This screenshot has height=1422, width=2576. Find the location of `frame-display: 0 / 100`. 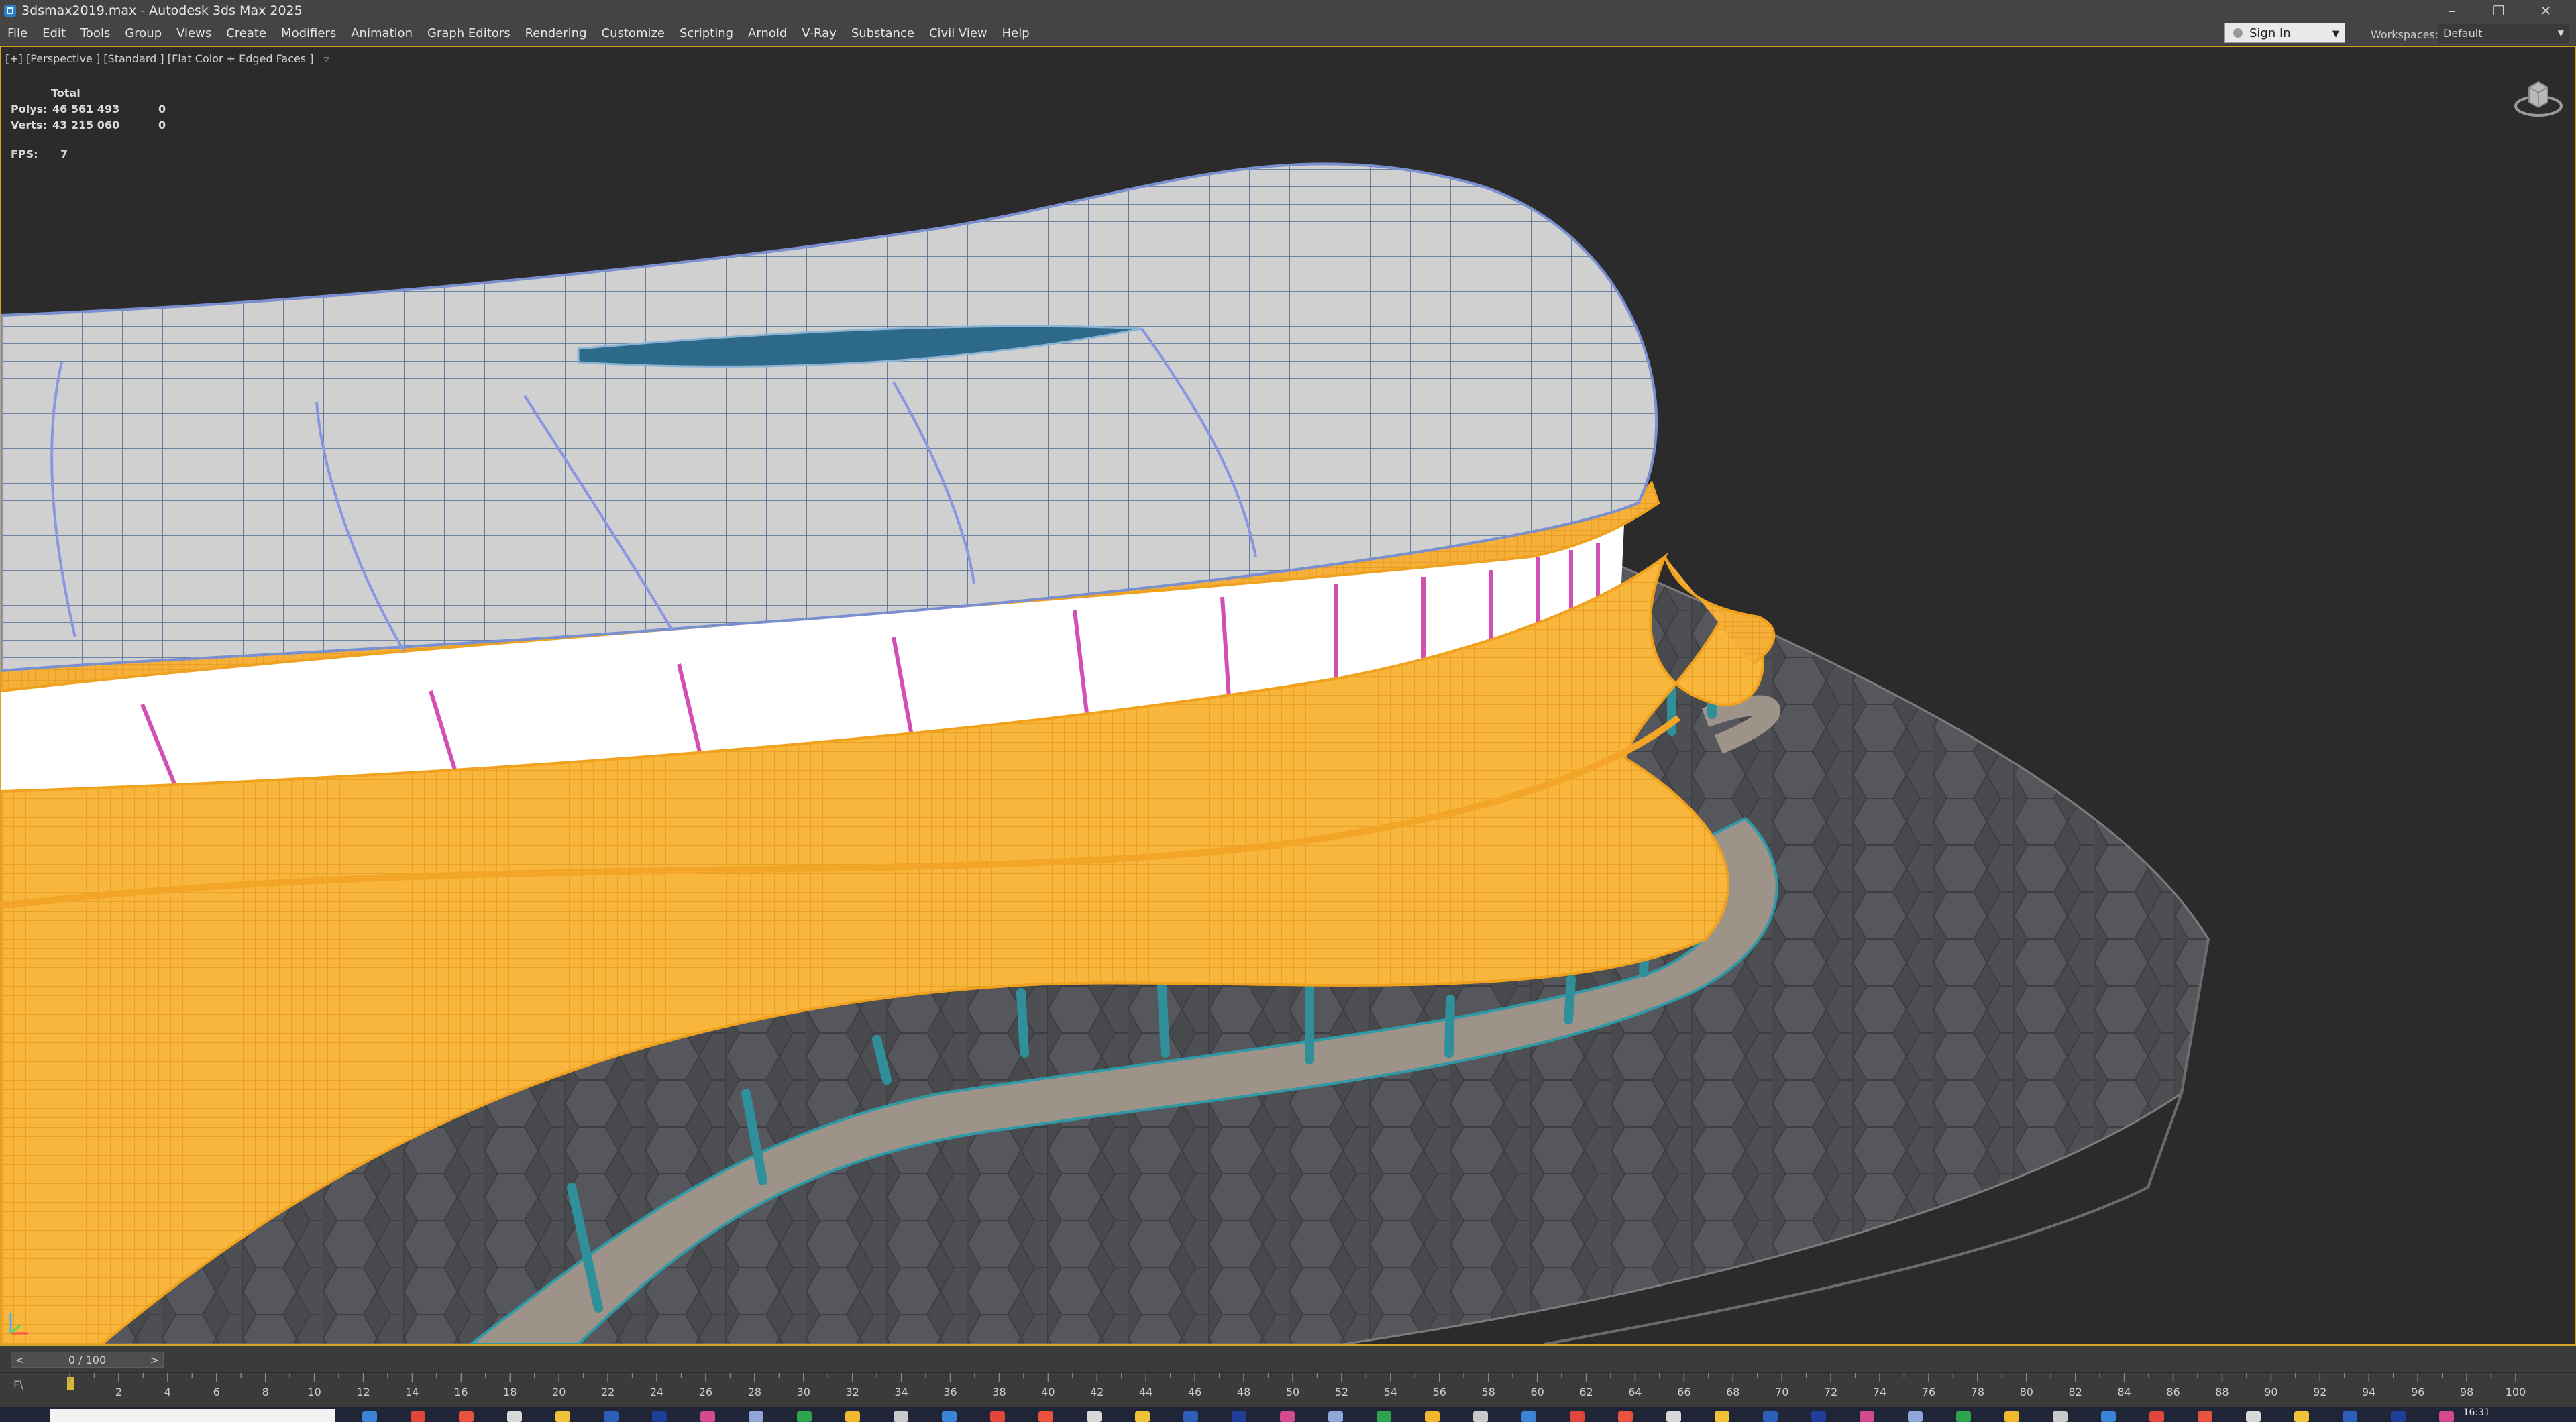

frame-display: 0 / 100 is located at coordinates (87, 1359).